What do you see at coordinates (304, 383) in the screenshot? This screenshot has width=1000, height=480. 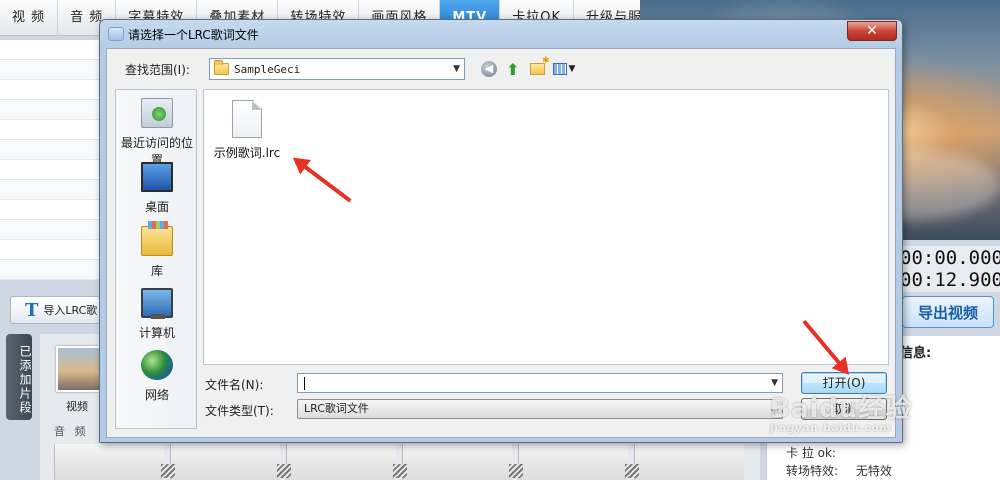 I see `text-caret` at bounding box center [304, 383].